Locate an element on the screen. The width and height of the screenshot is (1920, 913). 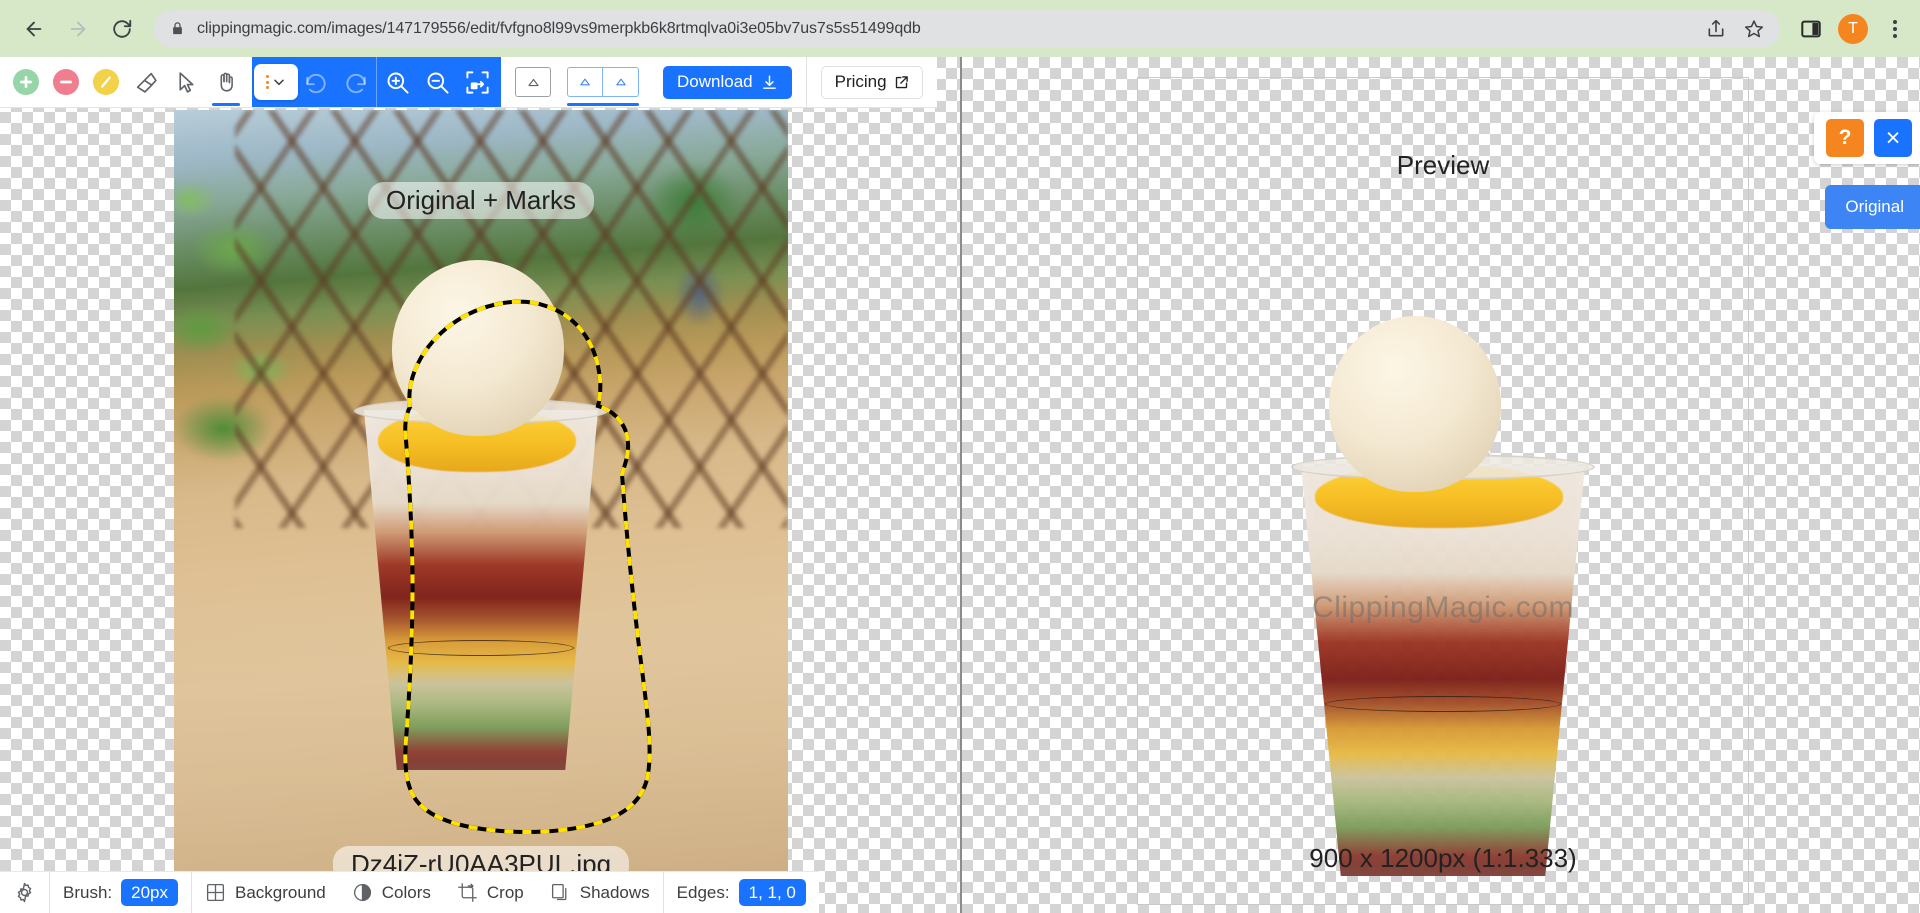
dots-chevron-icon is located at coordinates (276, 82).